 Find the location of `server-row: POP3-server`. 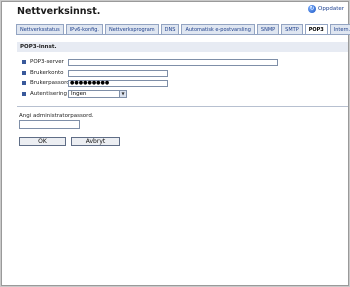

server-row: POP3-server is located at coordinates (150, 62).